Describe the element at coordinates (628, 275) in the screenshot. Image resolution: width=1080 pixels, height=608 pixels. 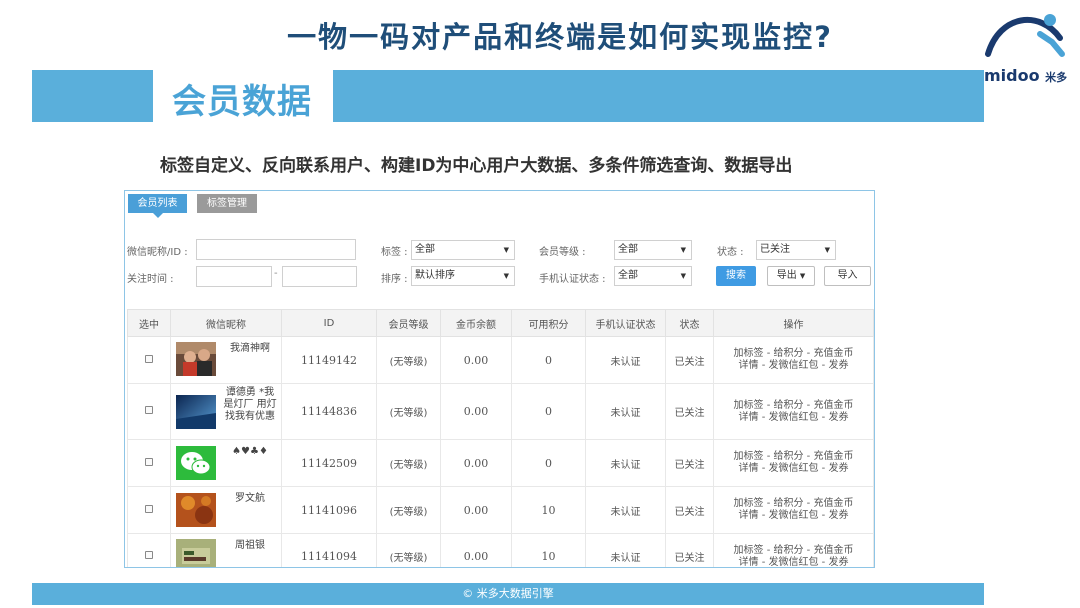
I see `phone-auth-select-value: 全部` at that location.